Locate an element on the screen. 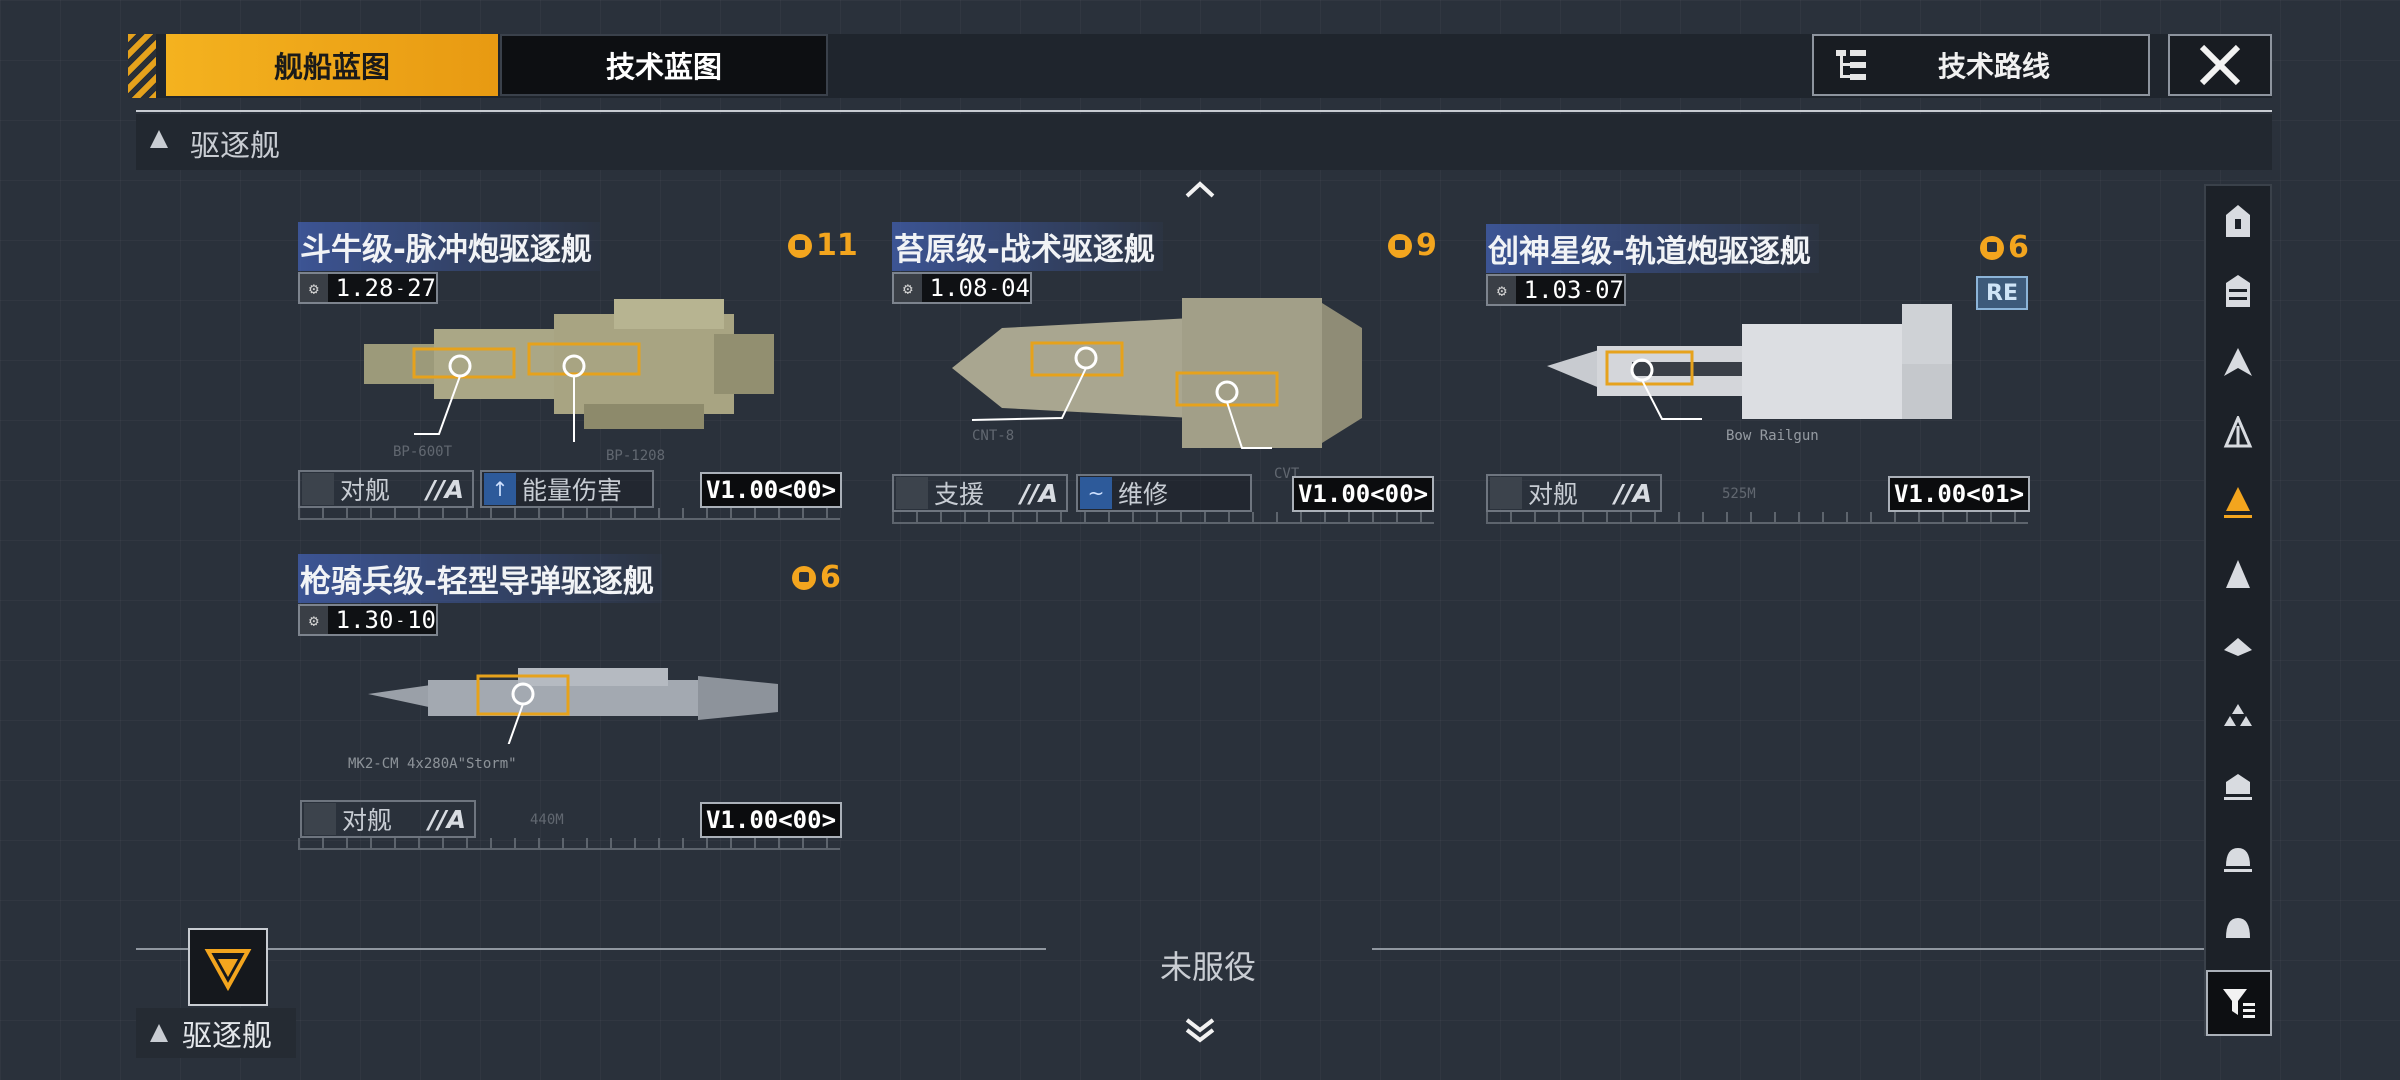 This screenshot has height=1080, width=2400. support-icon is located at coordinates (912, 493).